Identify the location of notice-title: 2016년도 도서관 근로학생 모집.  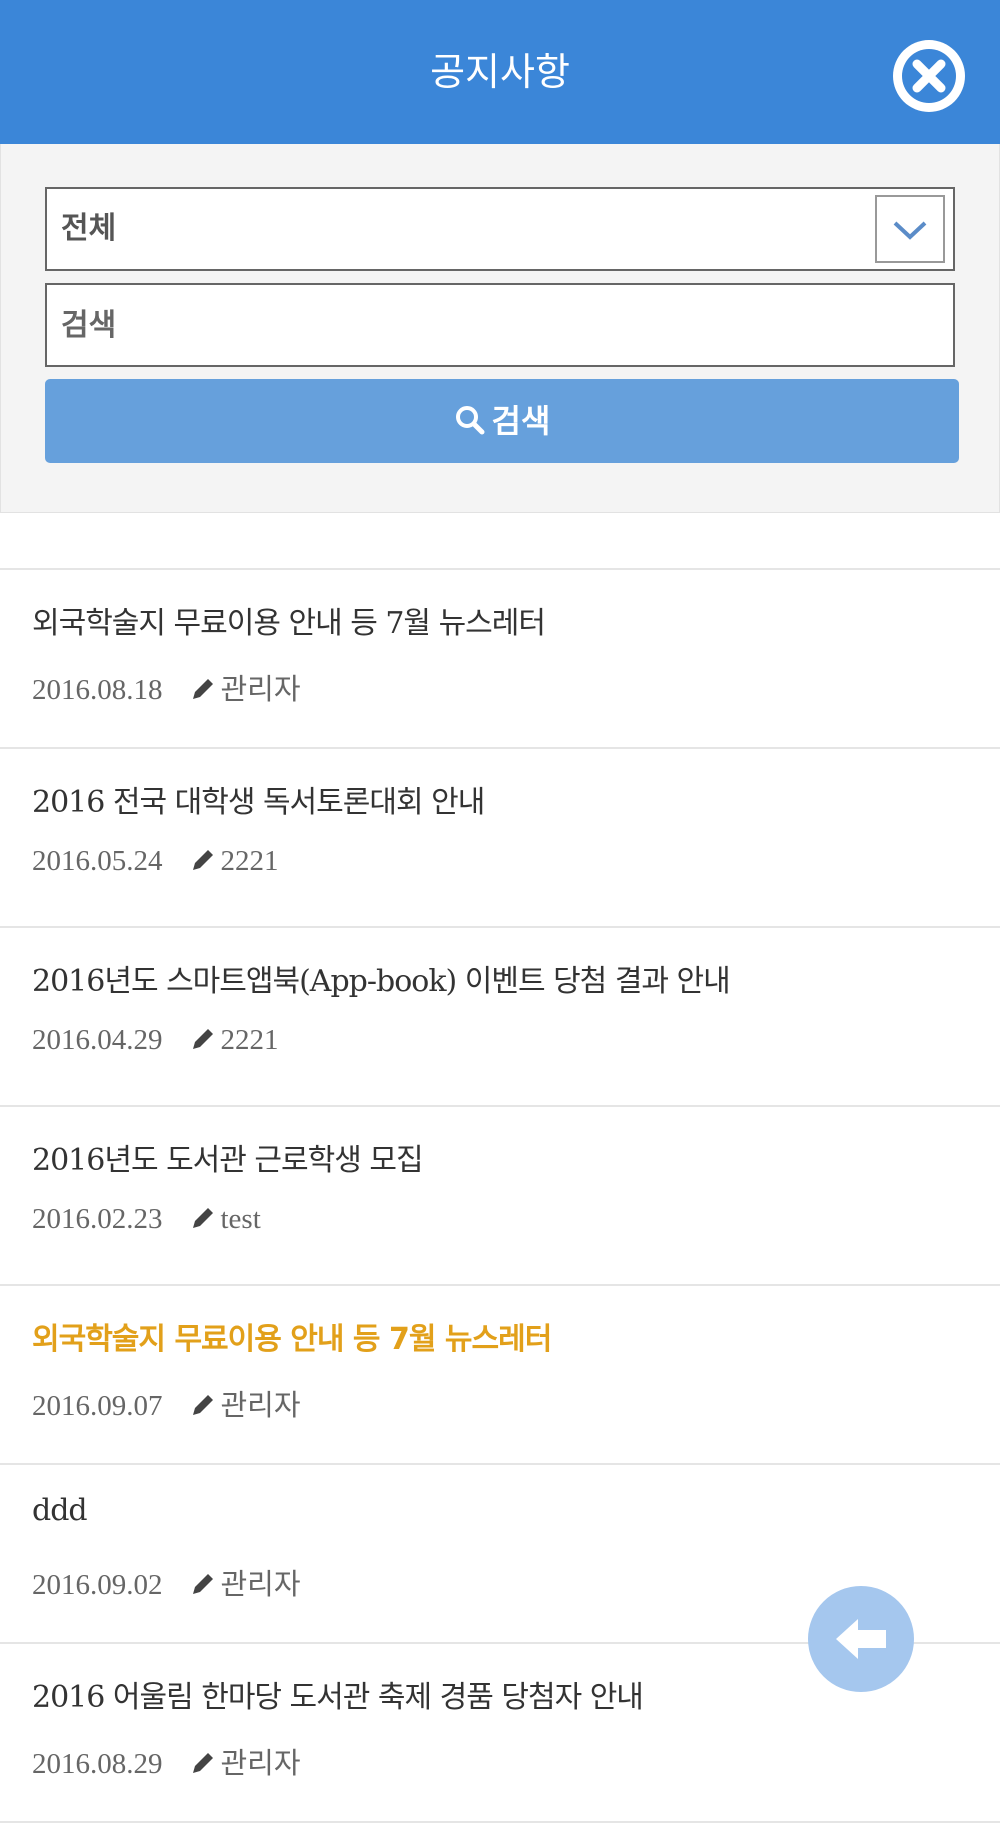
(228, 1157).